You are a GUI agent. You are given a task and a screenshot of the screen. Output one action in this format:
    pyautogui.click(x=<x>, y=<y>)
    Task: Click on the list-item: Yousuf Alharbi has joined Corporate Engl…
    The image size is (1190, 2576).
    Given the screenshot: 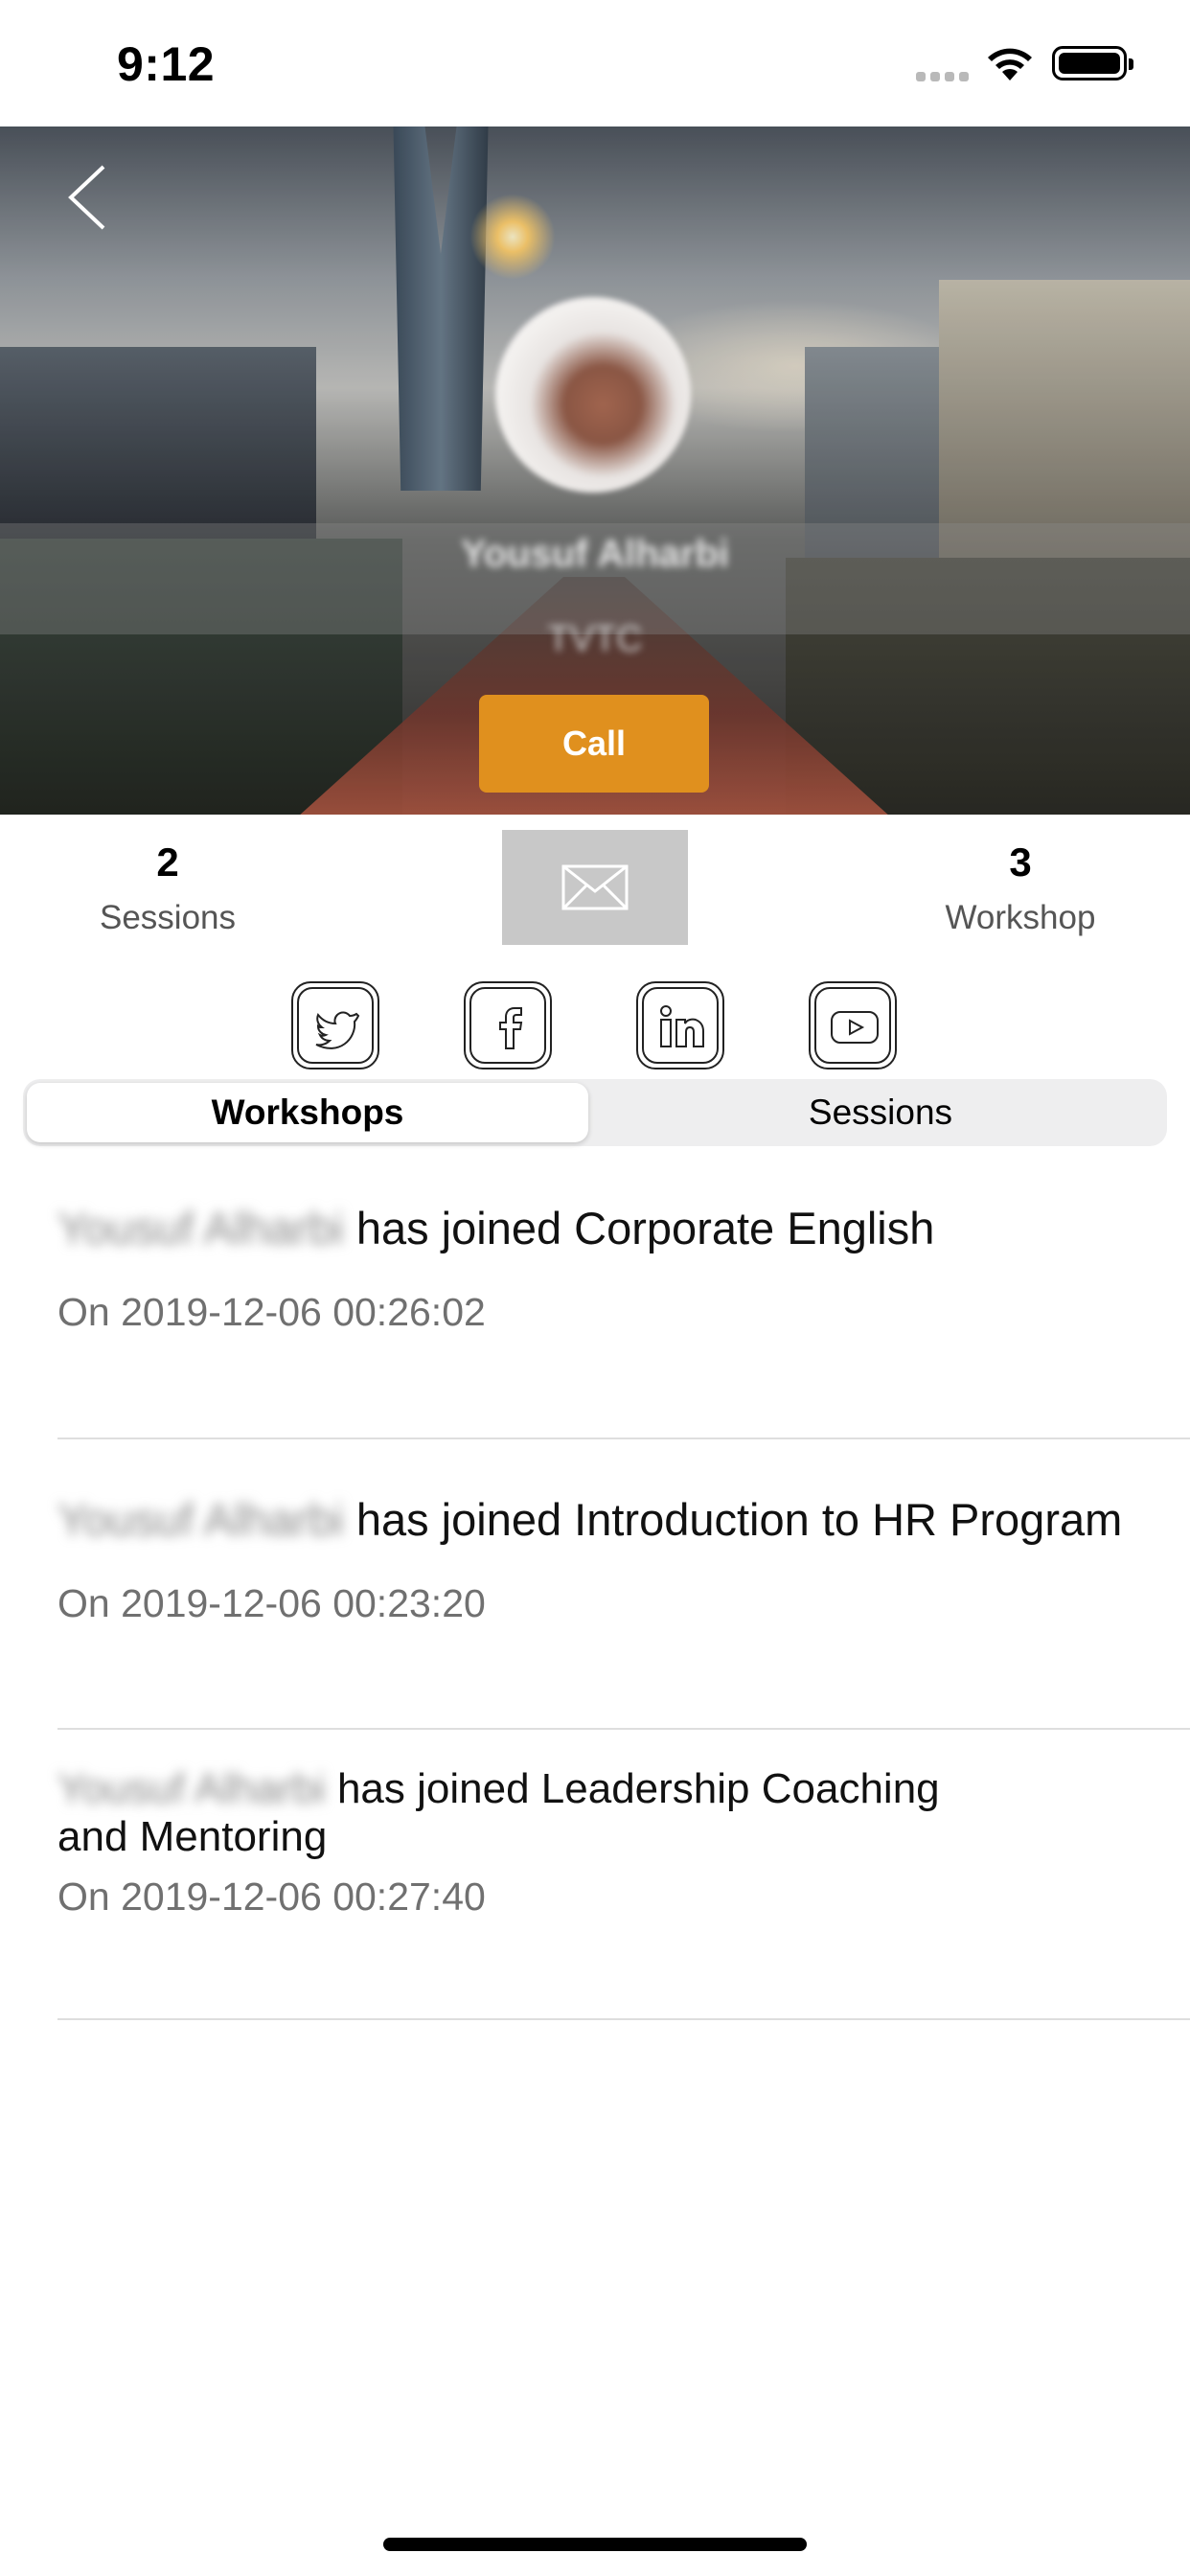 What is the action you would take?
    pyautogui.click(x=623, y=1269)
    